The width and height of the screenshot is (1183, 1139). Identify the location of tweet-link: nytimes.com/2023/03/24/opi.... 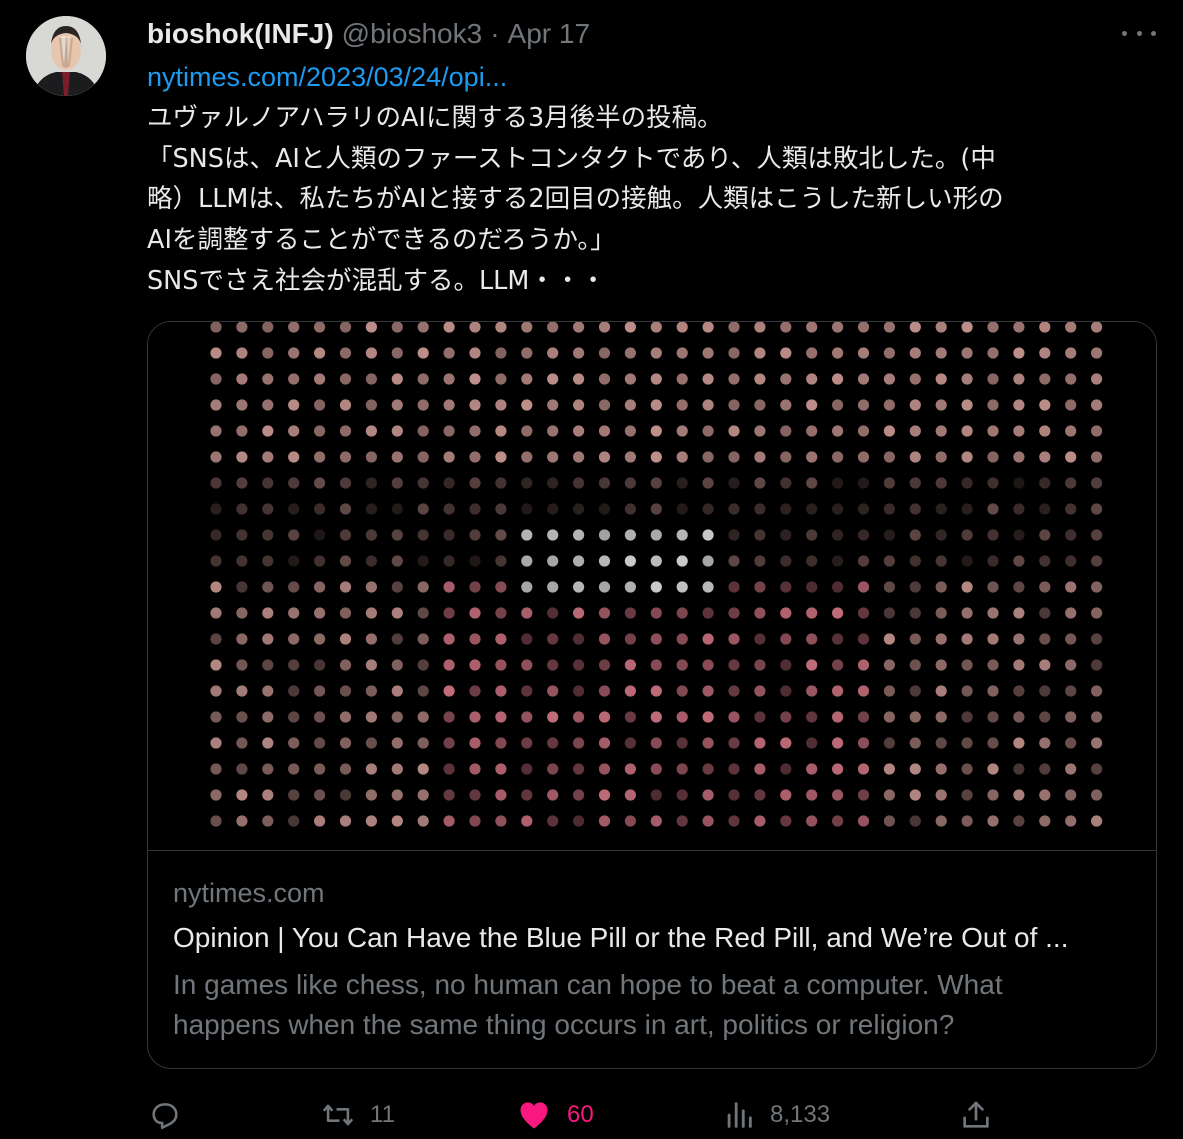
(327, 77).